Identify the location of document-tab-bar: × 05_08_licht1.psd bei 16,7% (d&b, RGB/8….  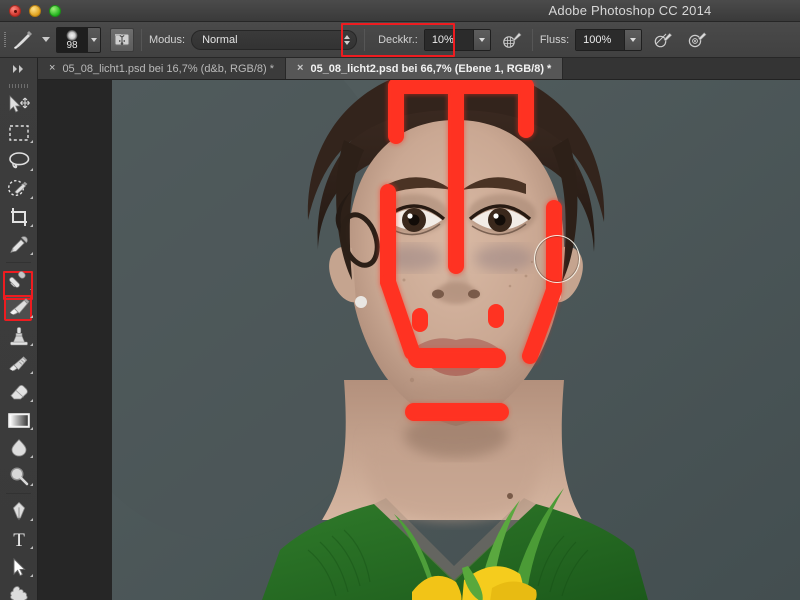
(400, 69).